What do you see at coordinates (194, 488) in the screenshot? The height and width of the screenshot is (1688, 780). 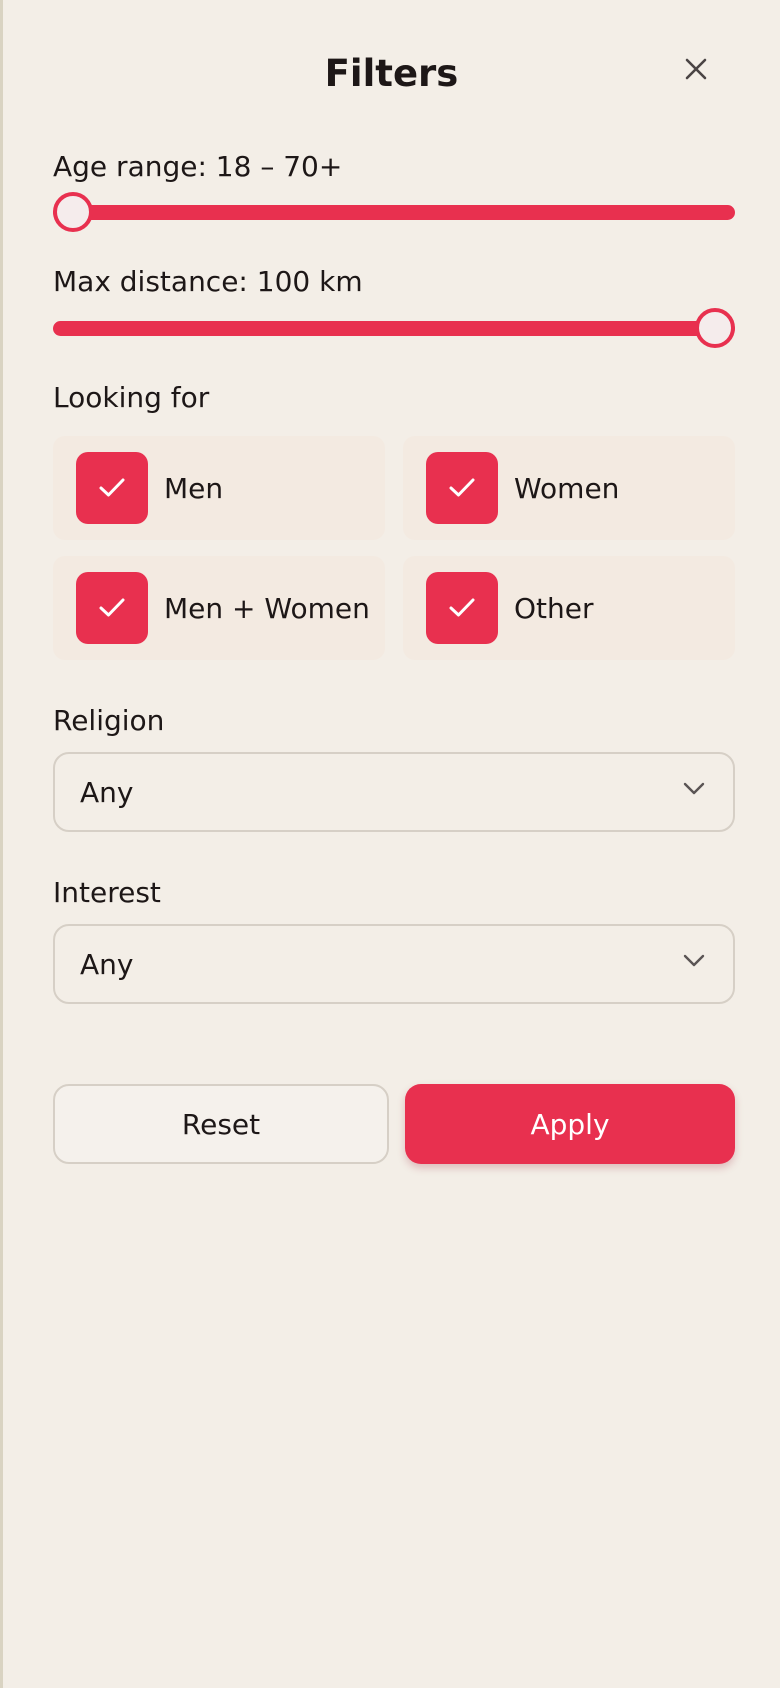 I see `choice-label: Men` at bounding box center [194, 488].